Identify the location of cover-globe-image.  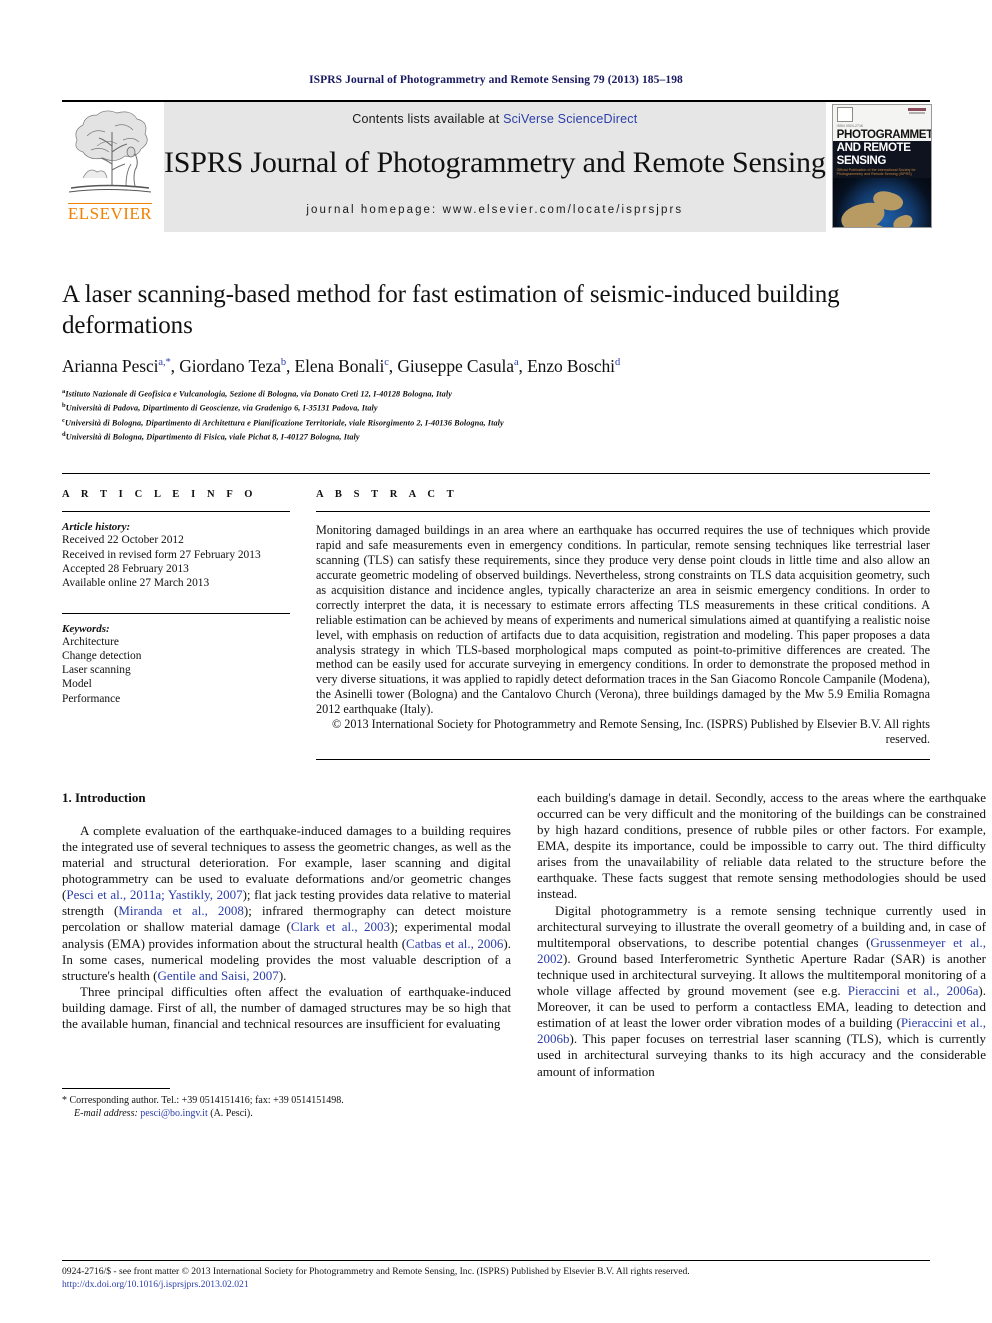
(881, 202).